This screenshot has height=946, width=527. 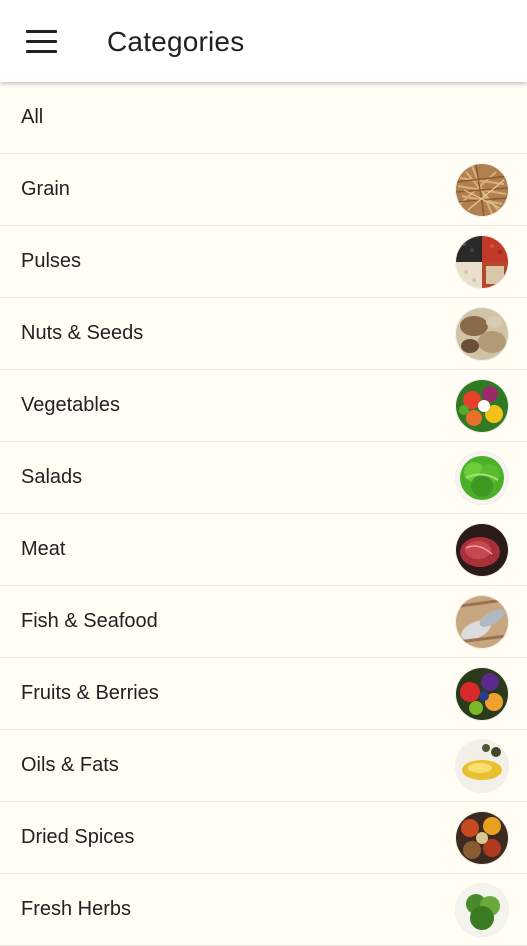 What do you see at coordinates (263, 622) in the screenshot?
I see `category-item-fish-seafood: Fish & Seafood` at bounding box center [263, 622].